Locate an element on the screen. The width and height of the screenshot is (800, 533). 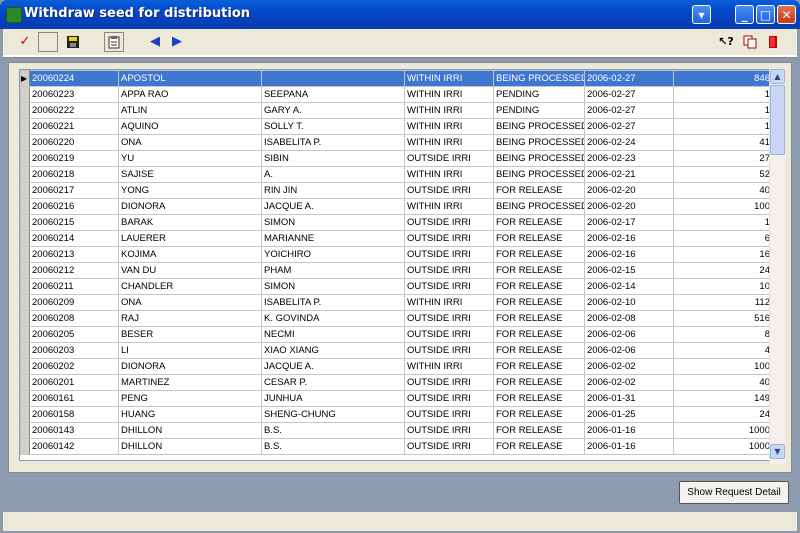
last-name-cell: MARTINEZ is located at coordinates (190, 382).